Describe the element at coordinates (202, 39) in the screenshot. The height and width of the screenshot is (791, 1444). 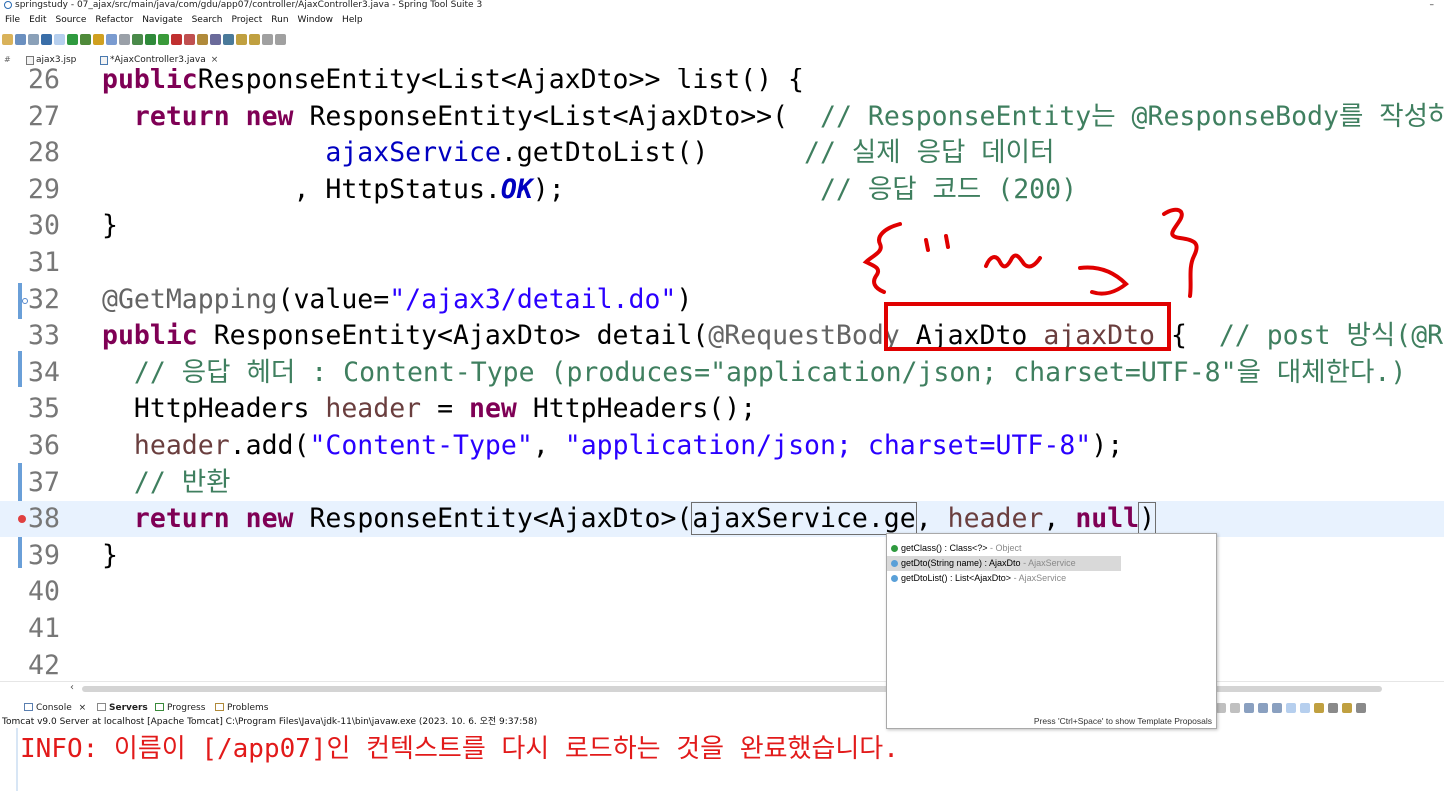
I see `package-icon` at that location.